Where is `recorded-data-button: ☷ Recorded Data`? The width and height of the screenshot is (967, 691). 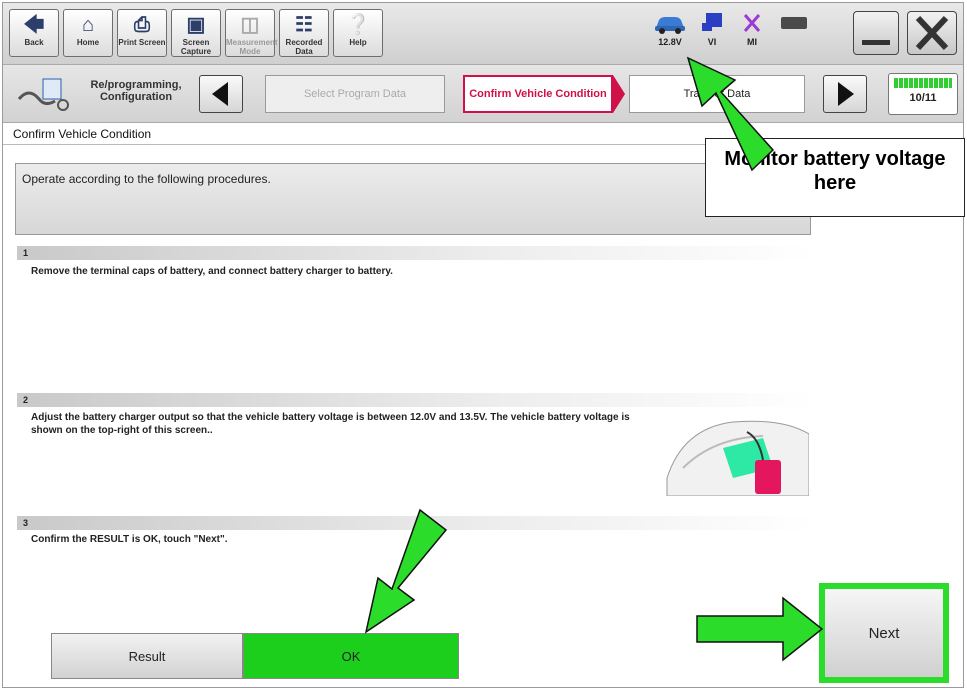 recorded-data-button: ☷ Recorded Data is located at coordinates (304, 33).